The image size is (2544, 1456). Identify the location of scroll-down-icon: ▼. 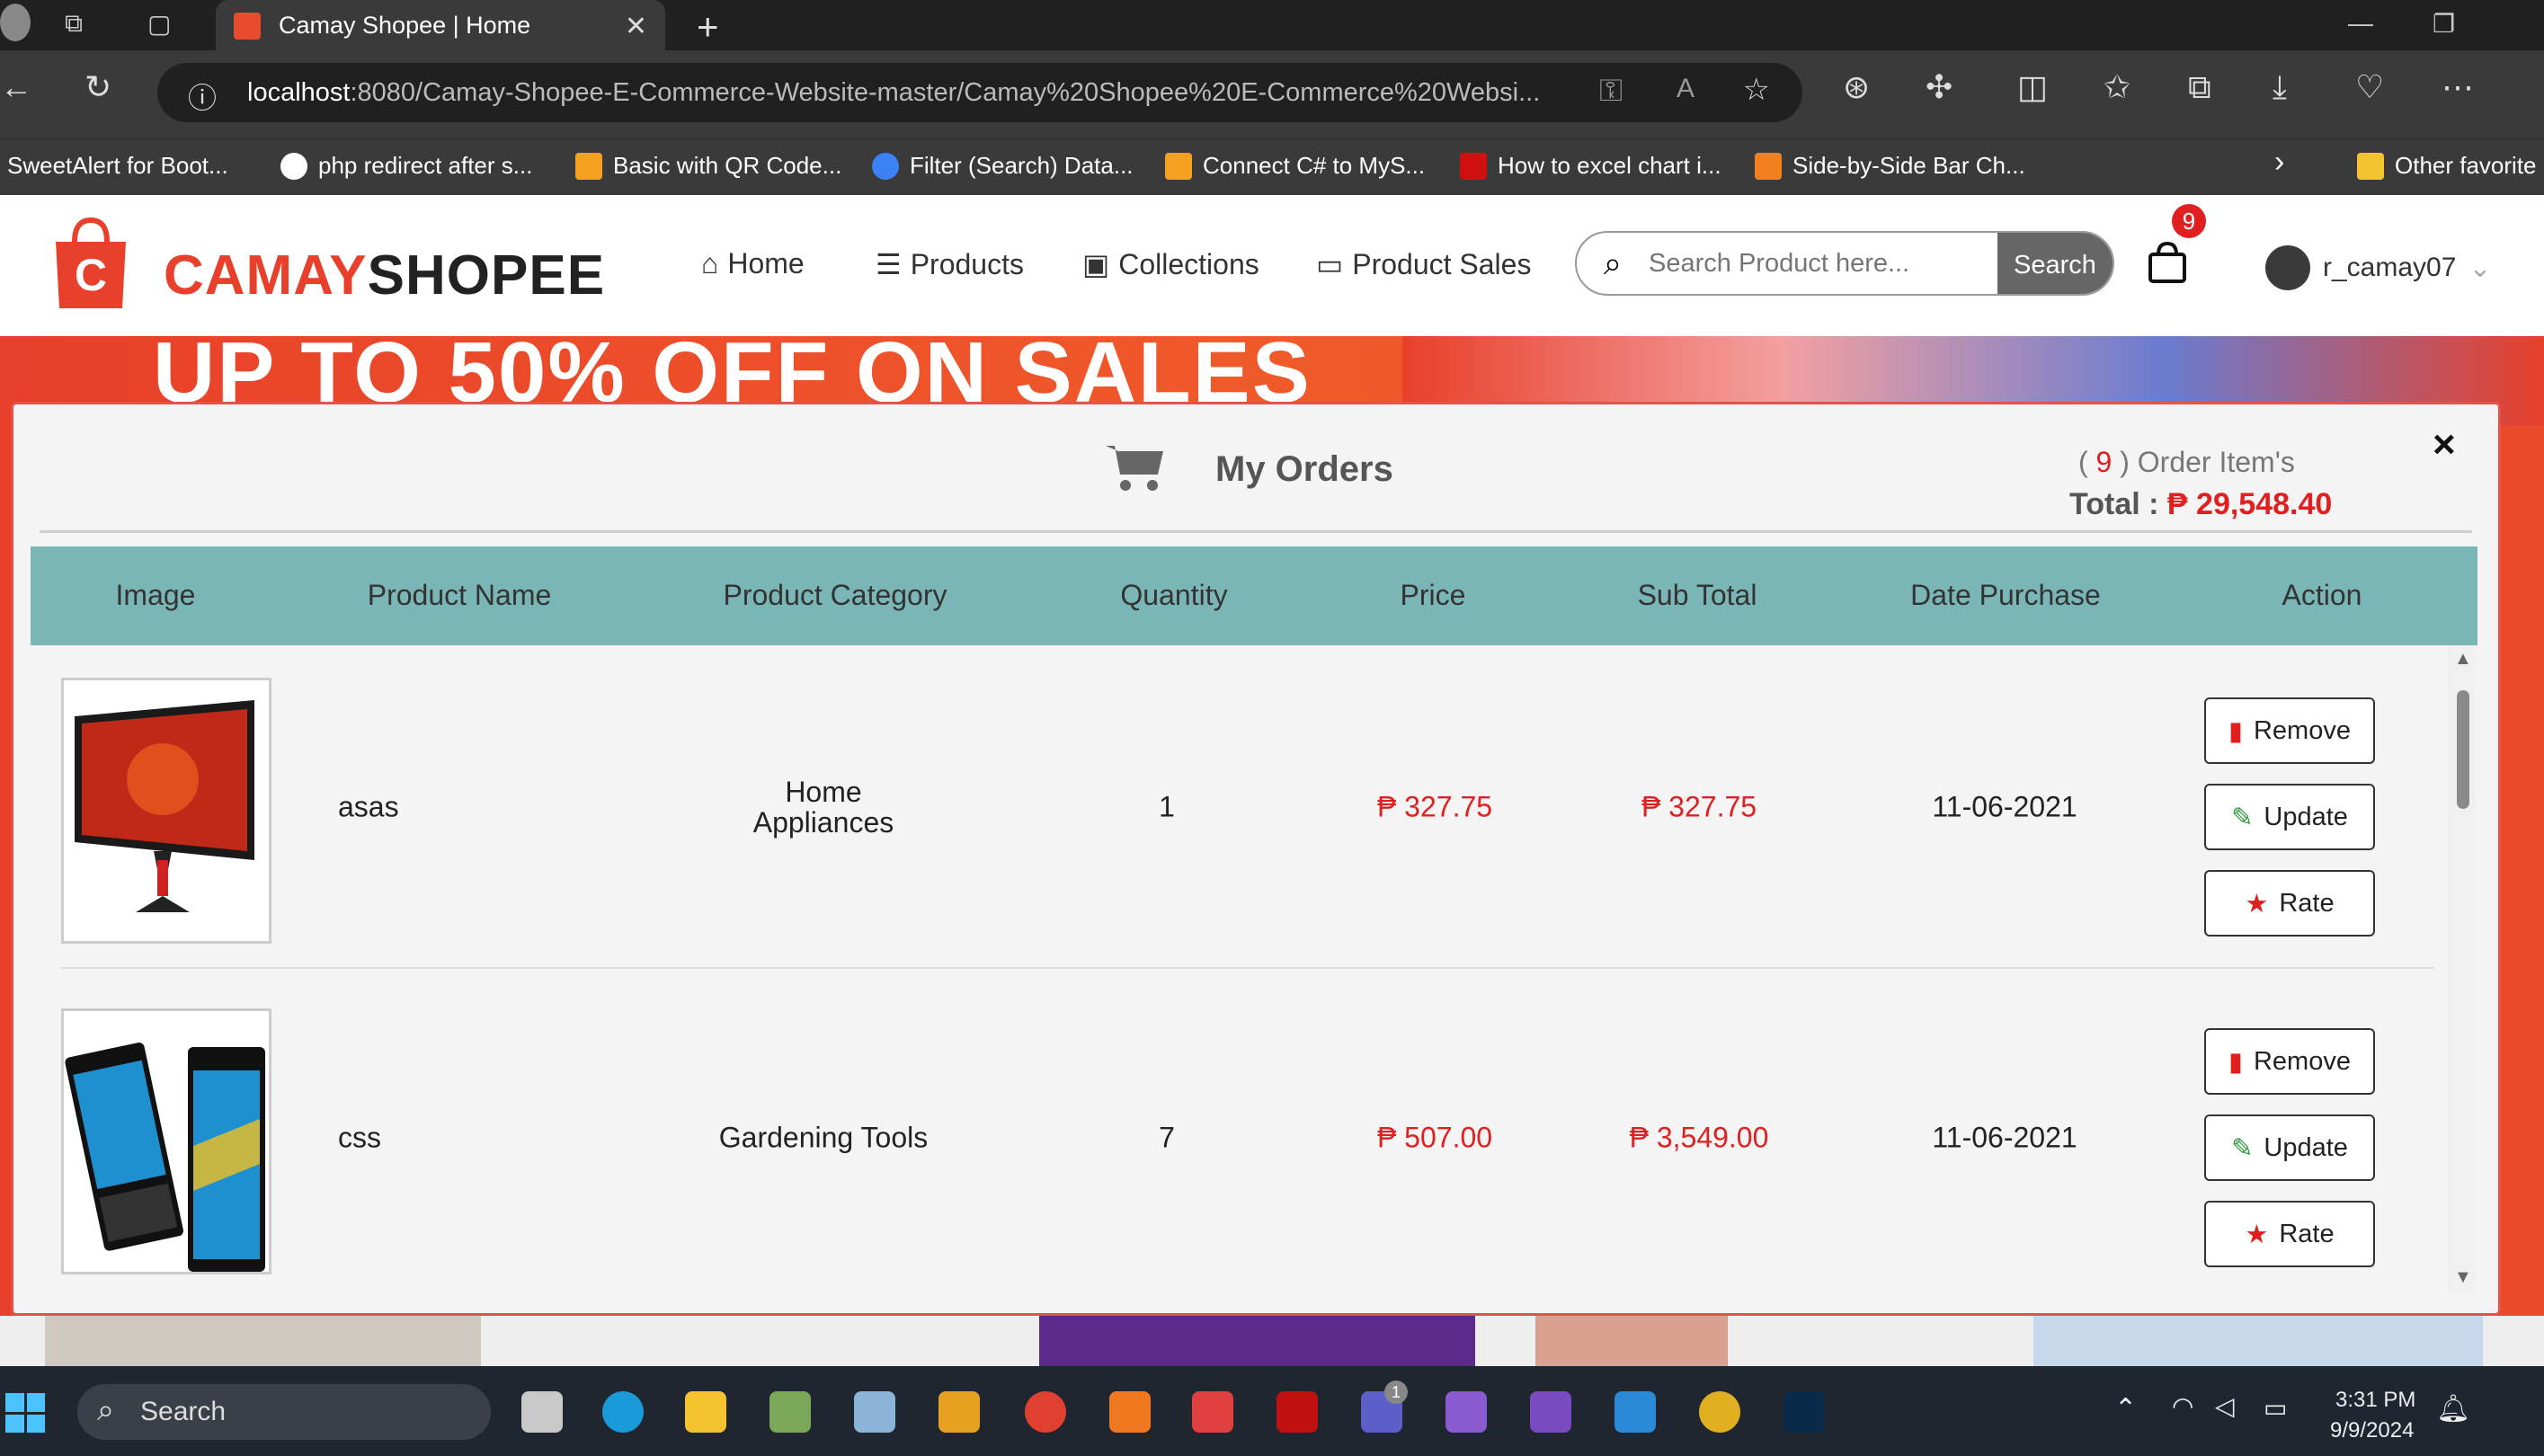
(2463, 1277).